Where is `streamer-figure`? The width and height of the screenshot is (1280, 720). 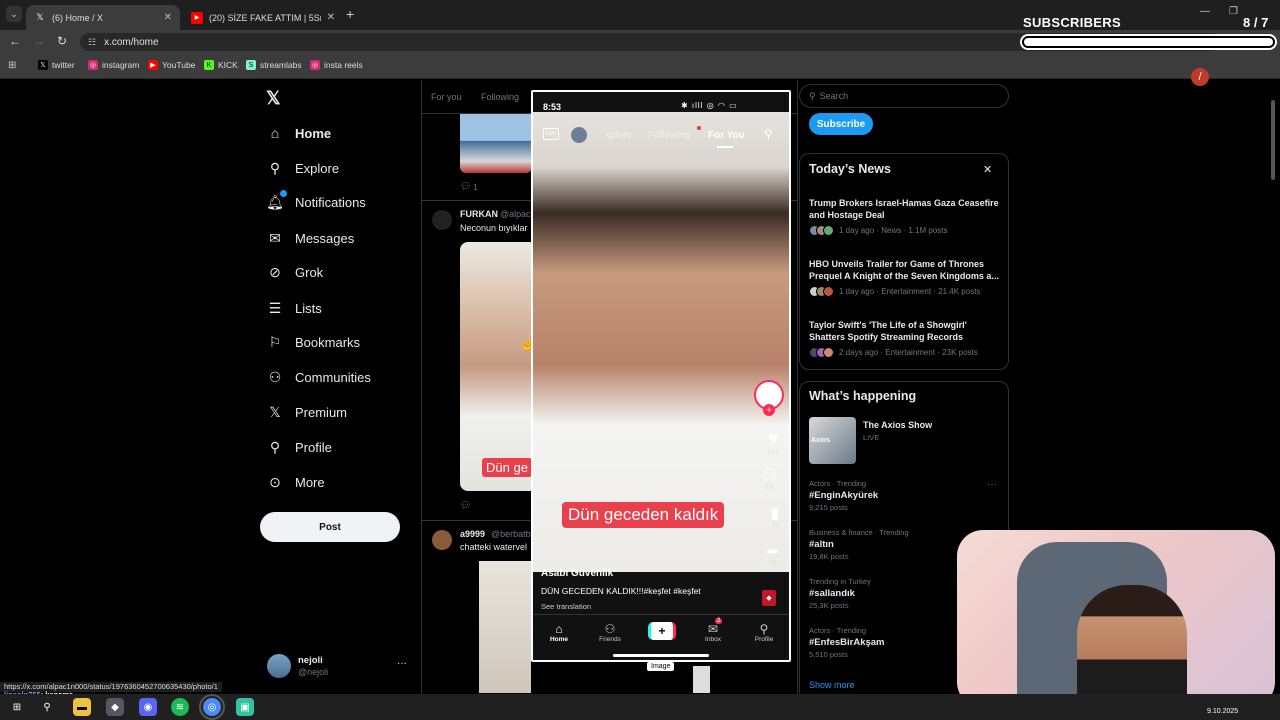 streamer-figure is located at coordinates (1132, 646).